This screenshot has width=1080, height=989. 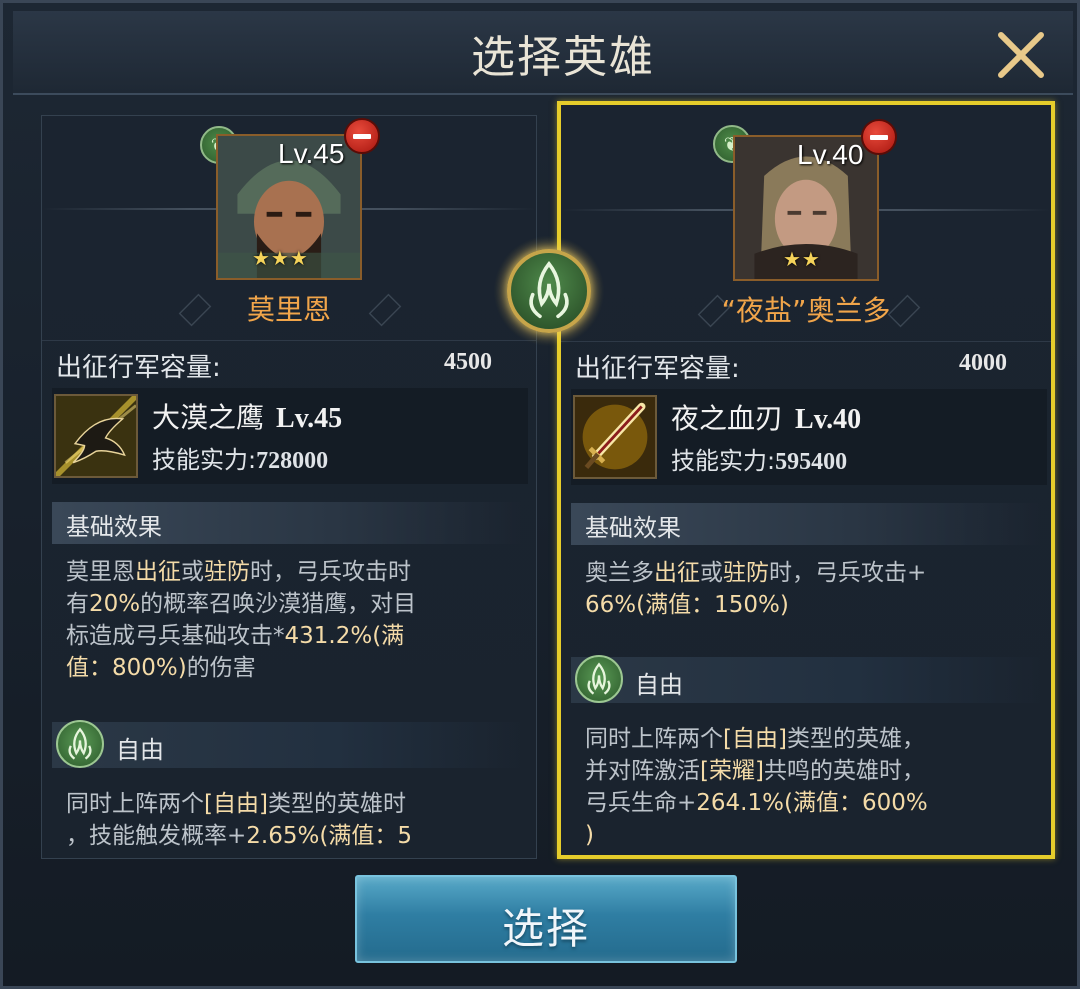 What do you see at coordinates (100, 572) in the screenshot?
I see `effect-text-segment: 莫里恩` at bounding box center [100, 572].